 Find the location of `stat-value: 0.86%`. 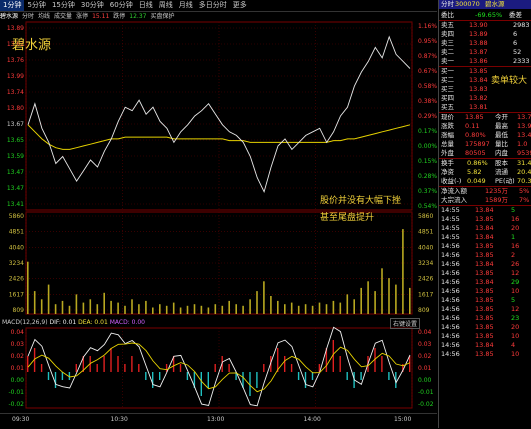

stat-value: 0.86% is located at coordinates (477, 163).